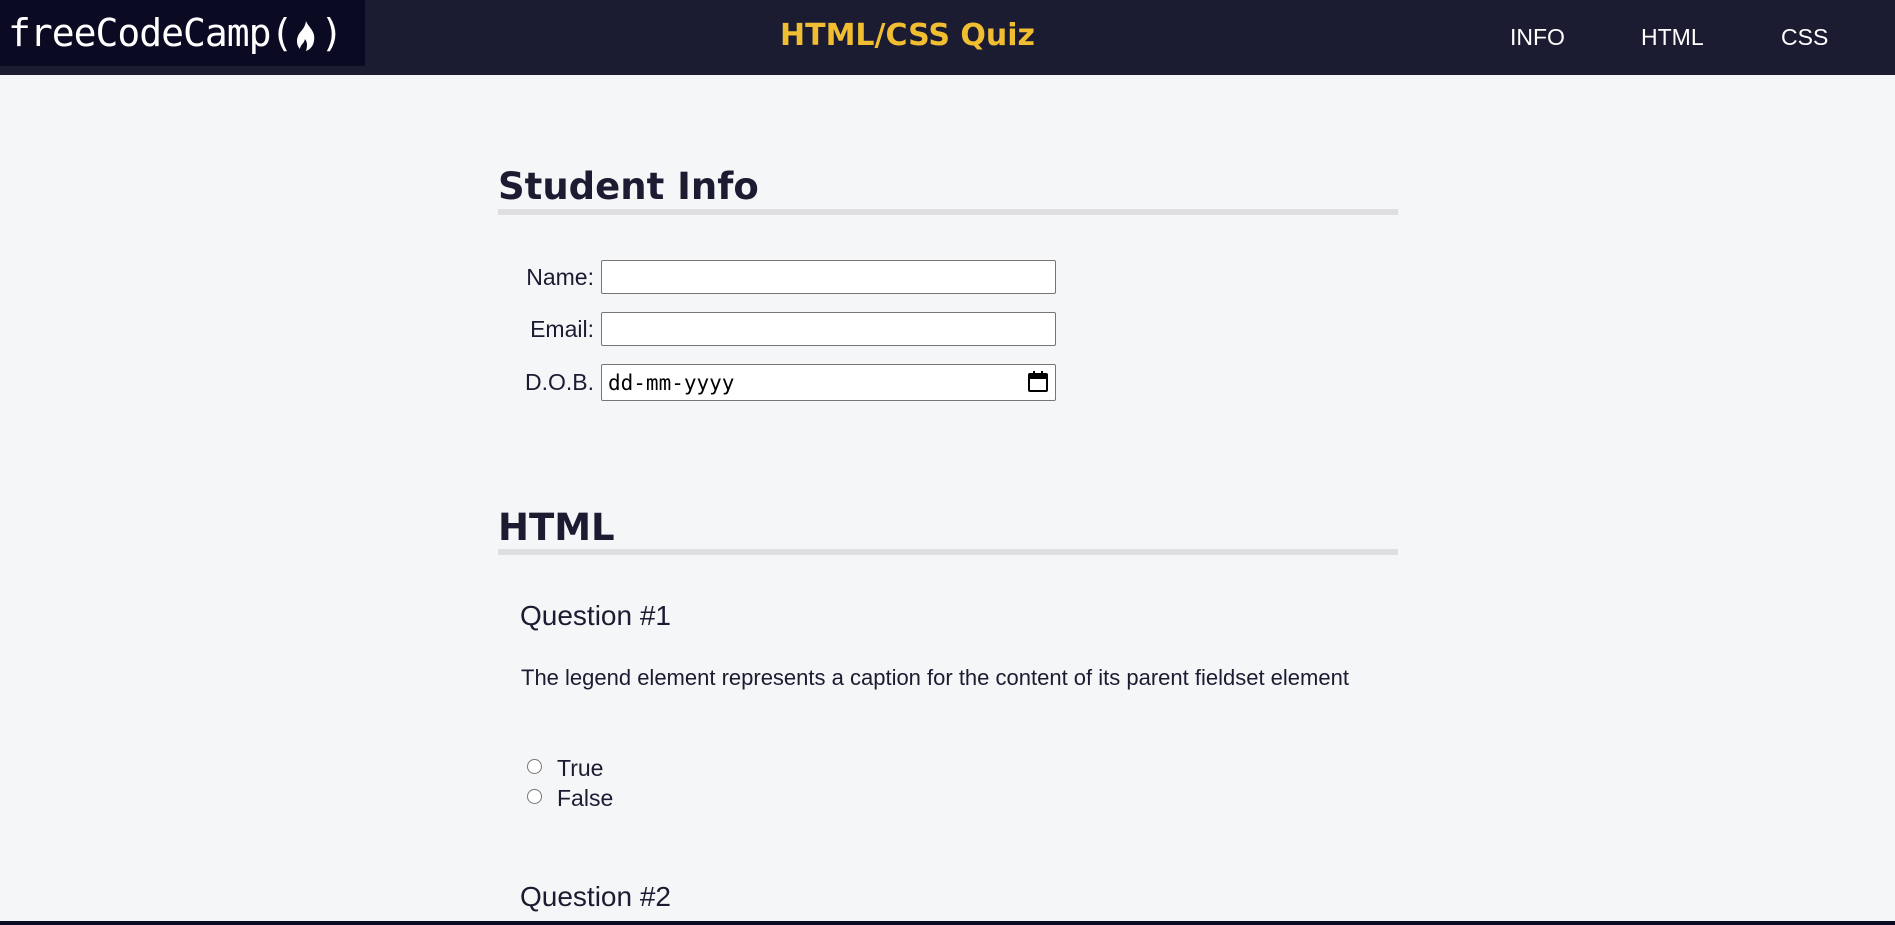 The width and height of the screenshot is (1895, 925). What do you see at coordinates (828, 382) in the screenshot?
I see `dob-date-input: dd-mm-yyyy` at bounding box center [828, 382].